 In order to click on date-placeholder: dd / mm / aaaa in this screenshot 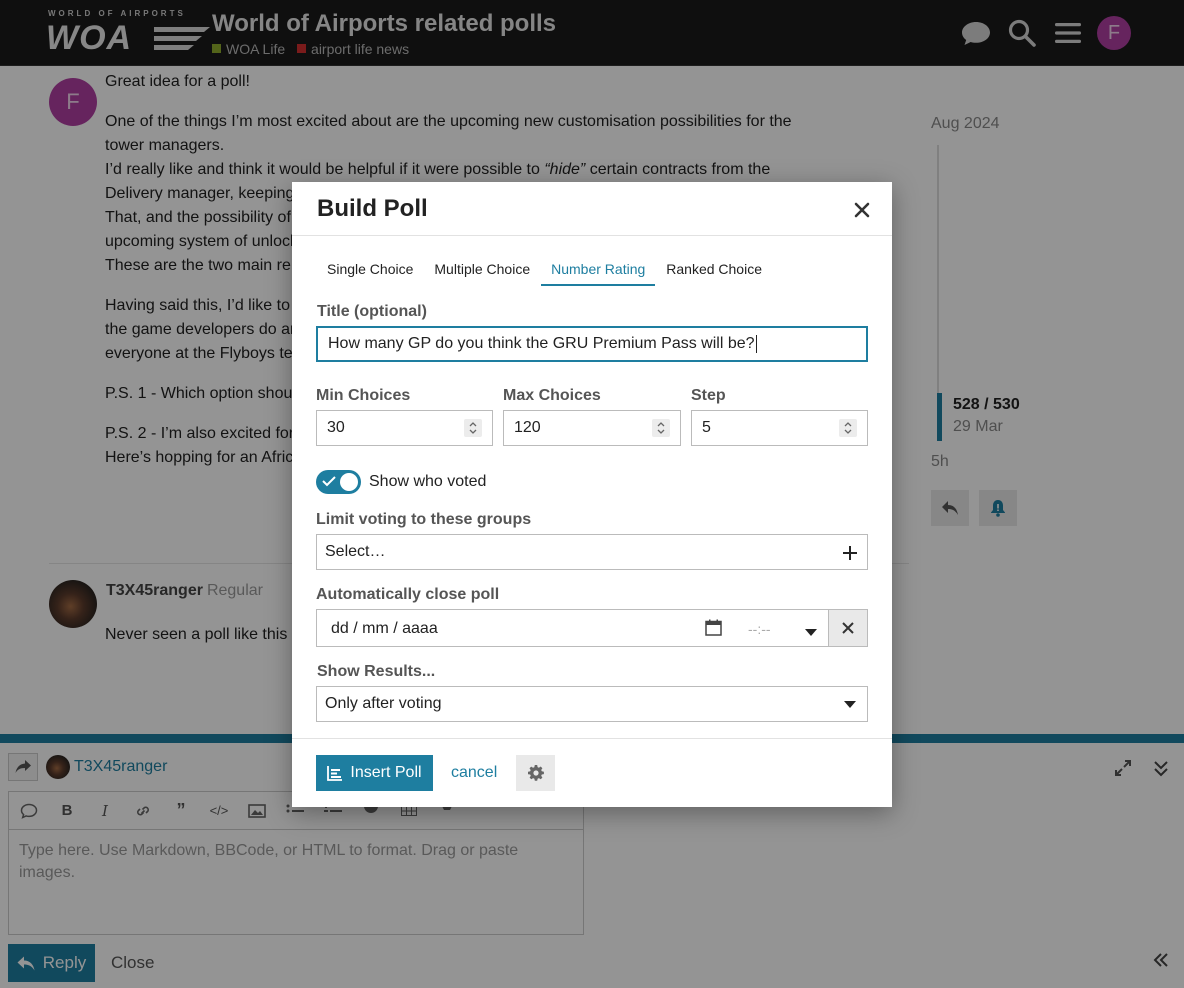, I will do `click(384, 628)`.